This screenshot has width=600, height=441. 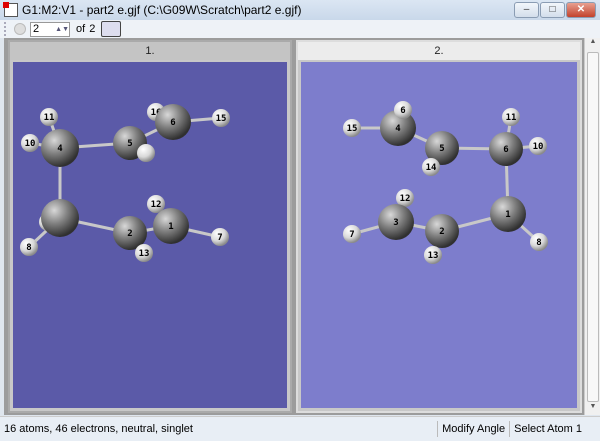 What do you see at coordinates (20, 29) in the screenshot?
I see `animate-button` at bounding box center [20, 29].